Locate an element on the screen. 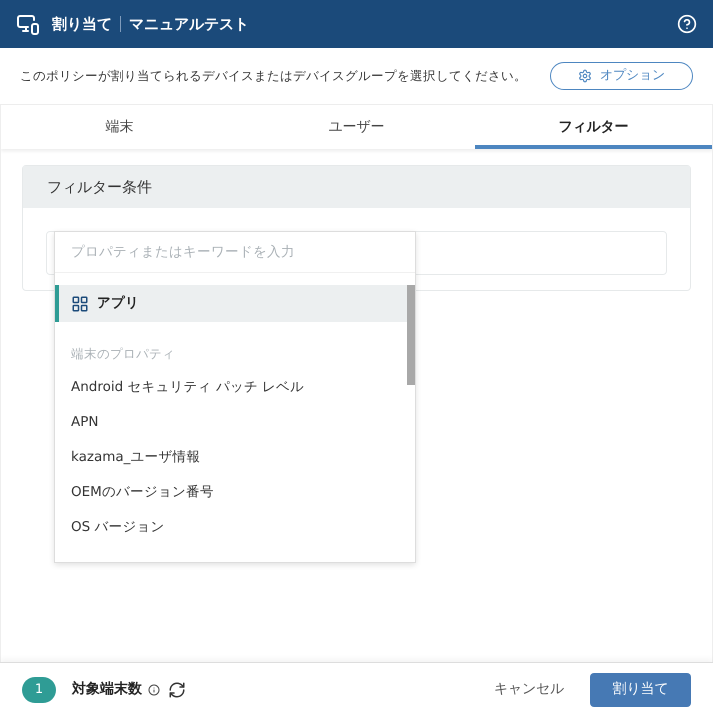 The height and width of the screenshot is (716, 713). refresh-icon is located at coordinates (177, 689).